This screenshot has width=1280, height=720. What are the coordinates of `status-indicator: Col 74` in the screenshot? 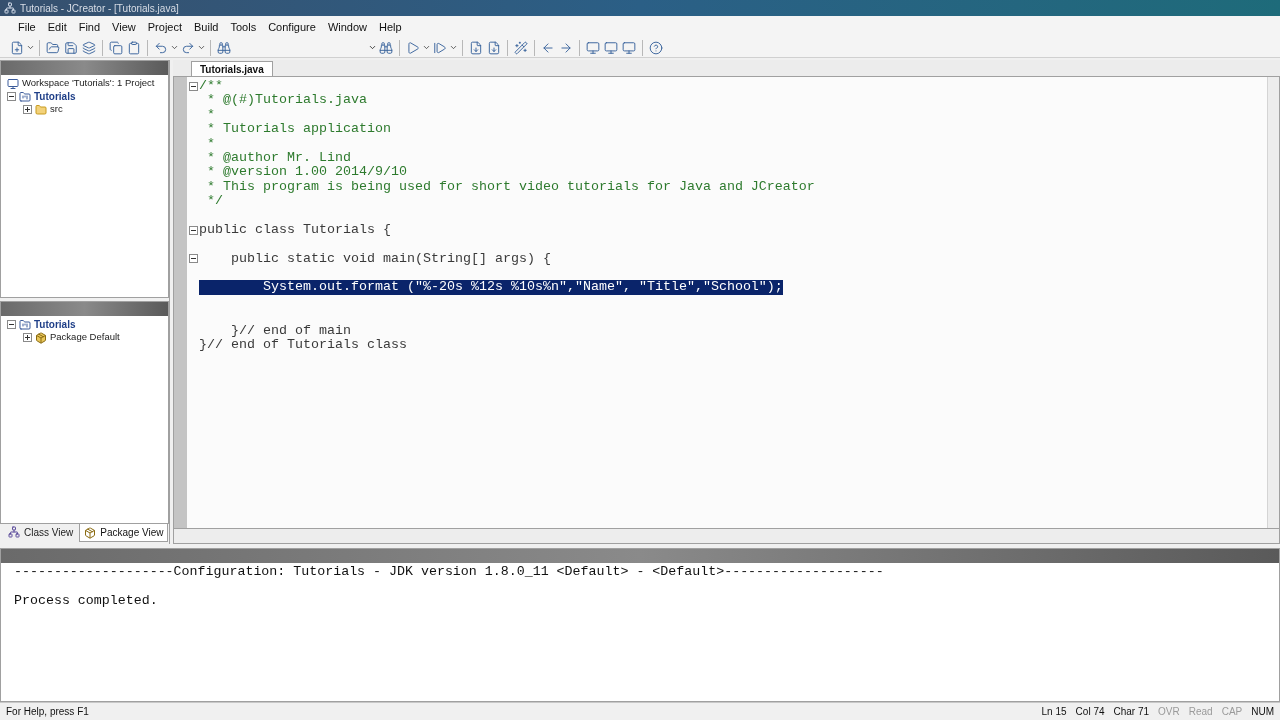 It's located at (1090, 712).